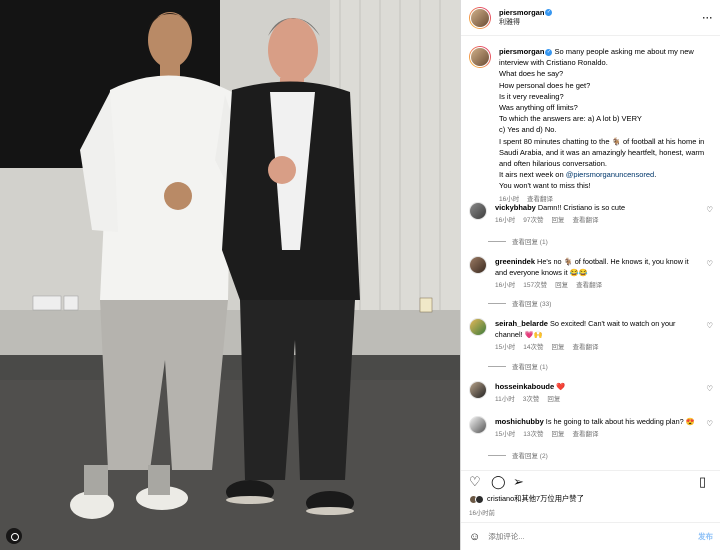 The height and width of the screenshot is (550, 720). What do you see at coordinates (525, 23) in the screenshot?
I see `post-location: 利雅得` at bounding box center [525, 23].